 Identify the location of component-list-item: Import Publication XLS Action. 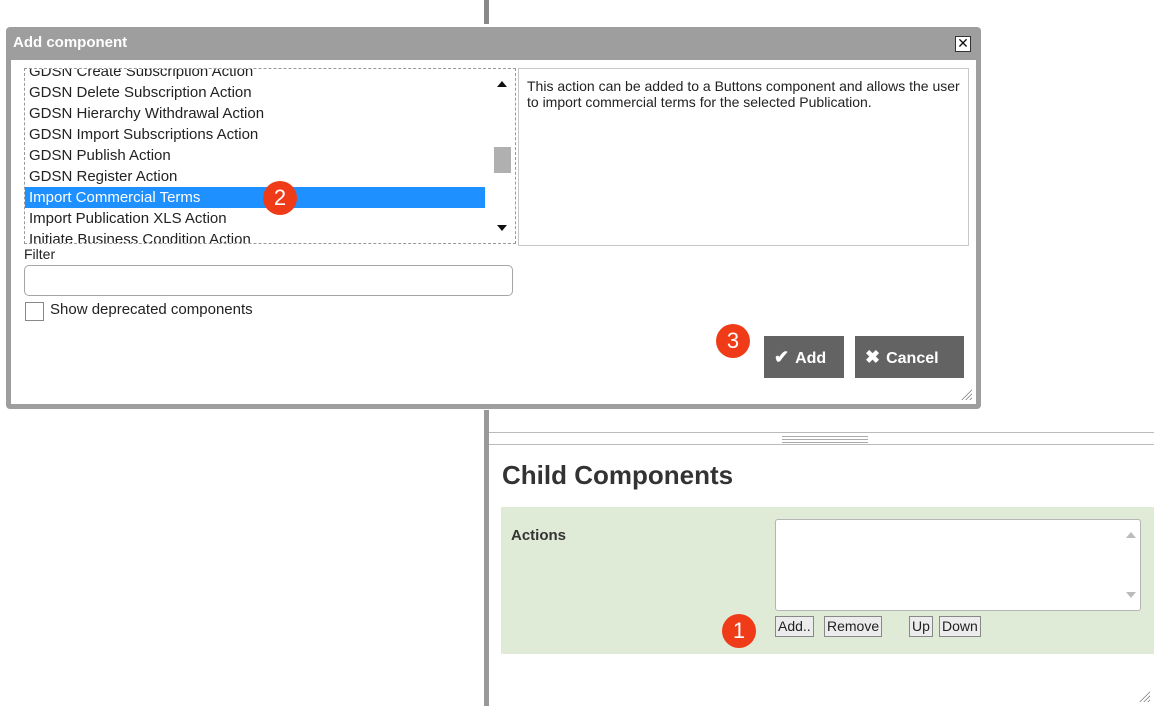
(255, 218).